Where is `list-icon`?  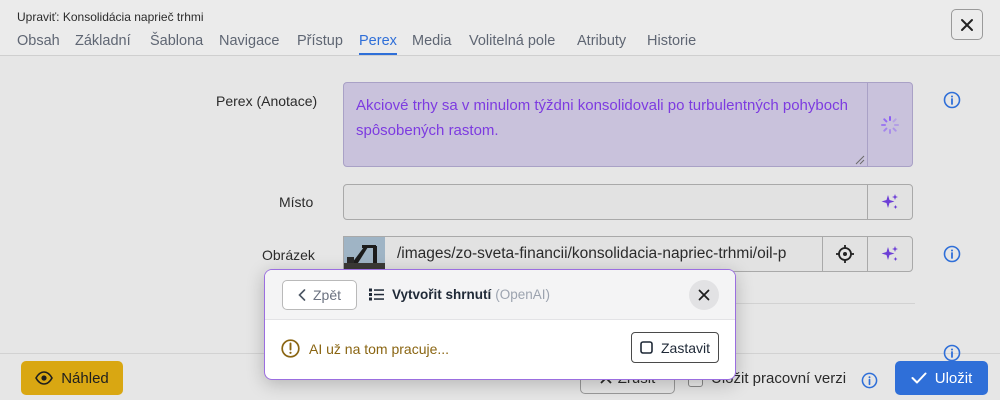 list-icon is located at coordinates (376, 294).